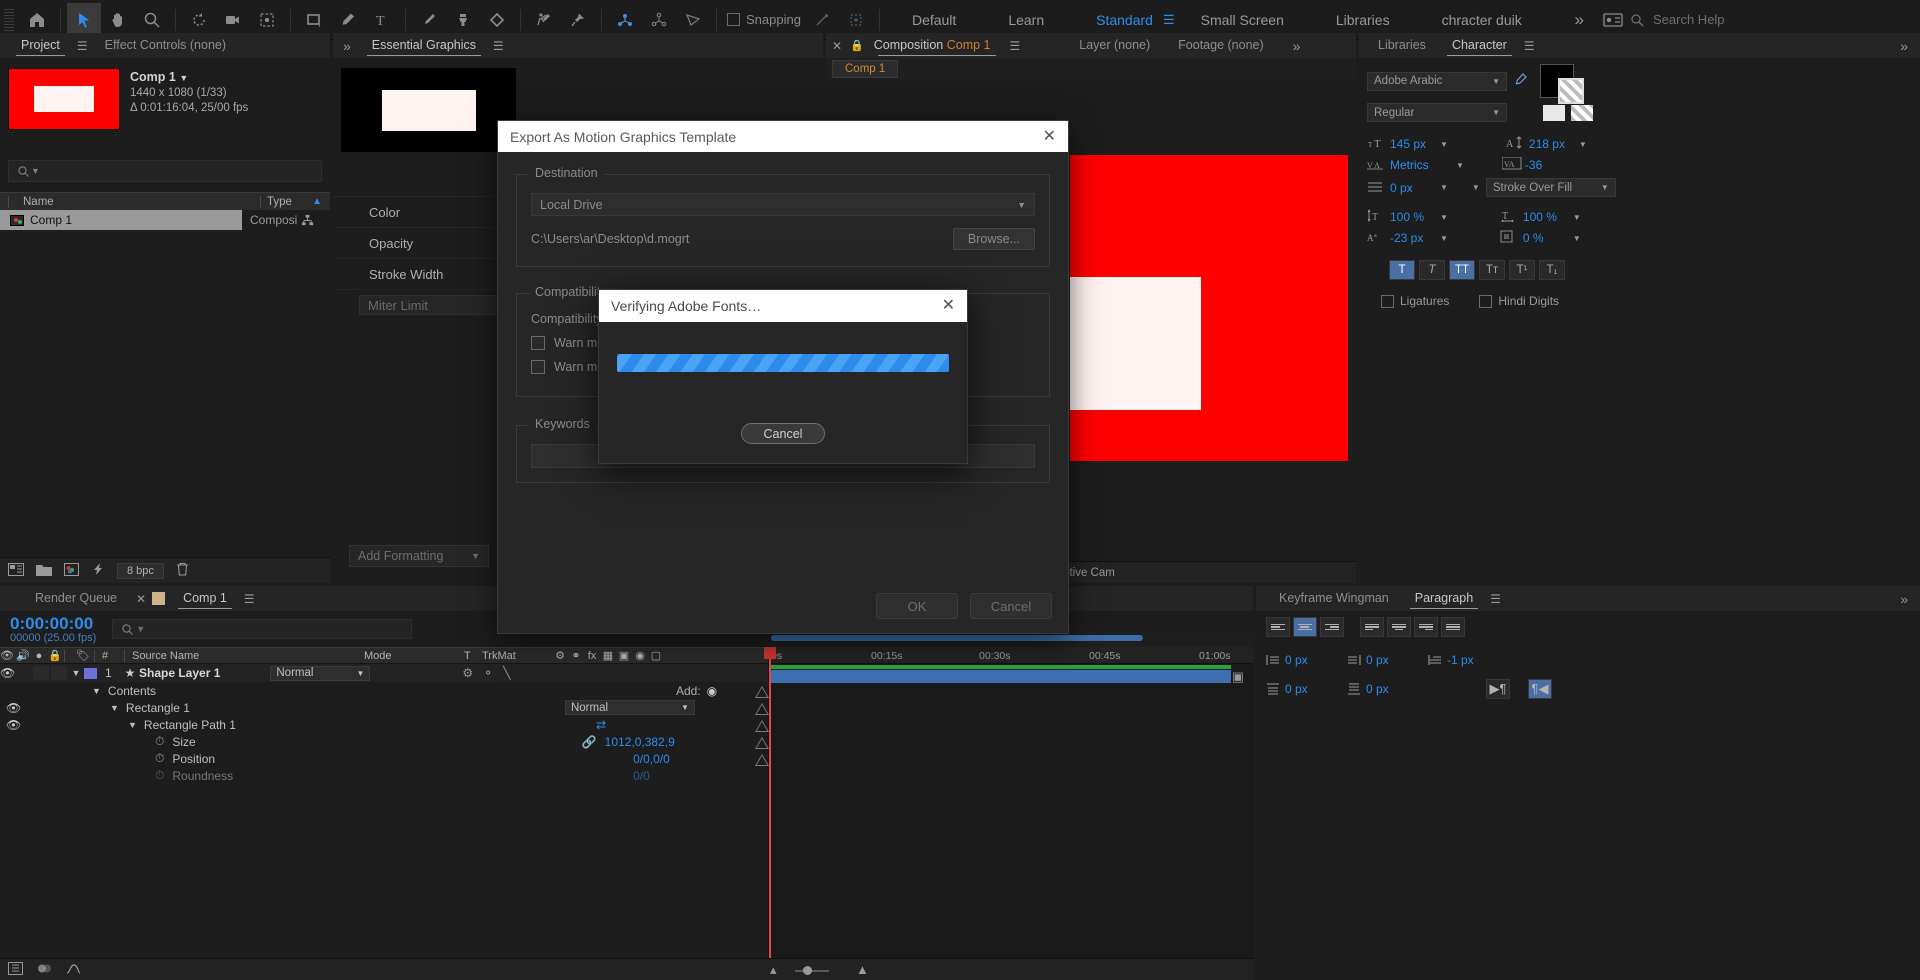 The width and height of the screenshot is (1920, 980). I want to click on new-folder-icon, so click(44, 571).